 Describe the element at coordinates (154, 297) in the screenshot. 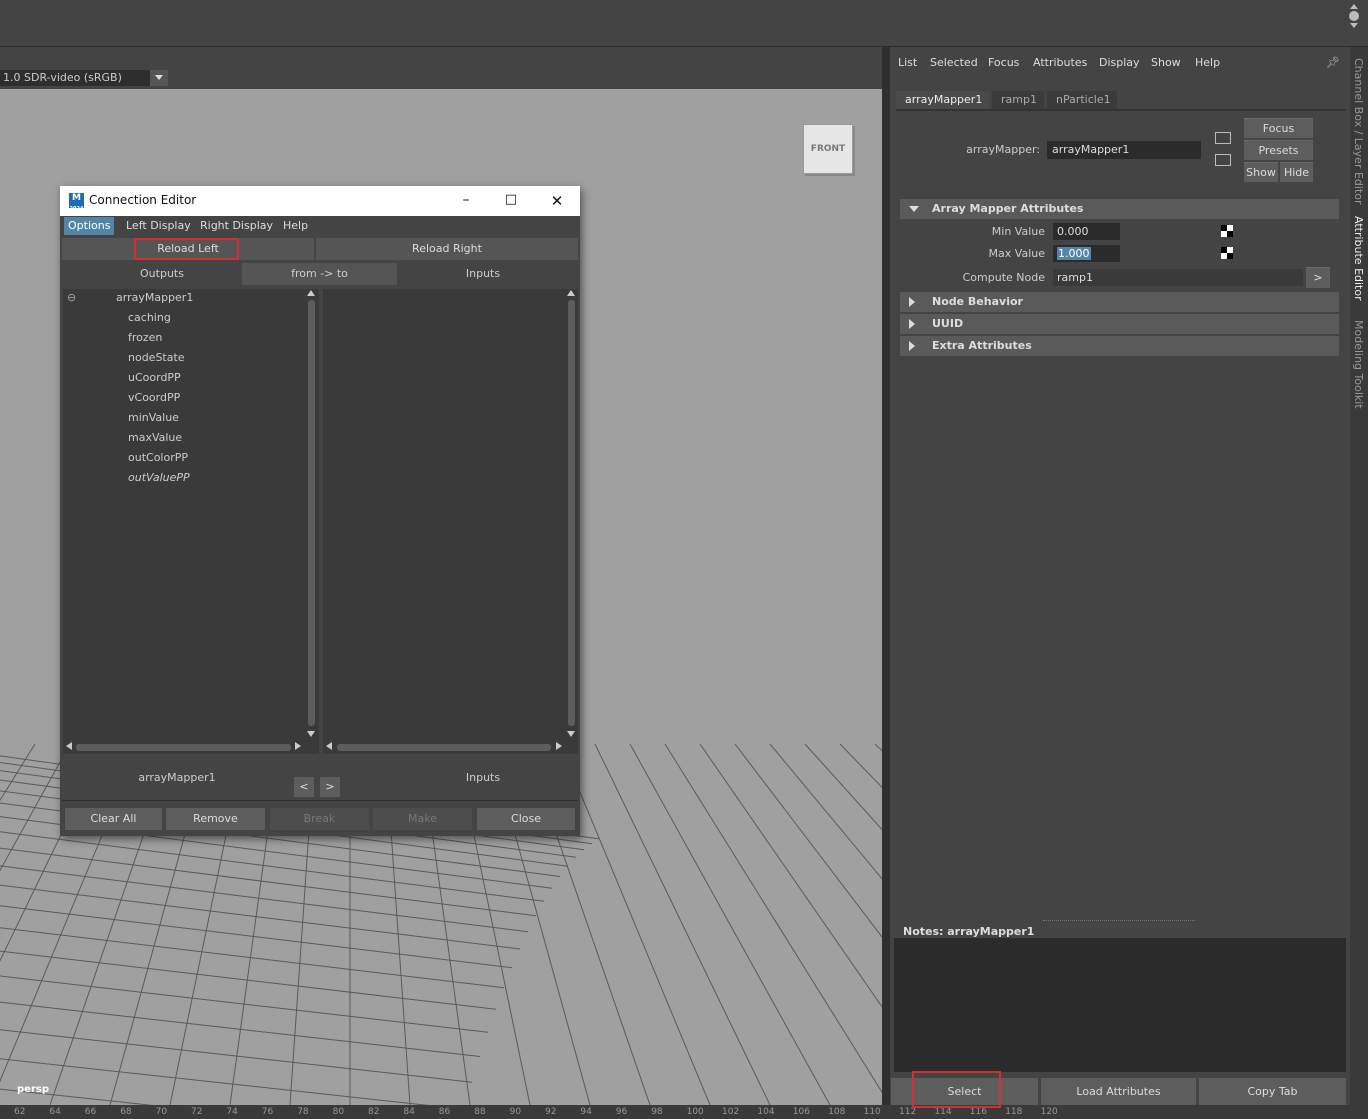

I see `list-root-node: arrayMapper1` at that location.